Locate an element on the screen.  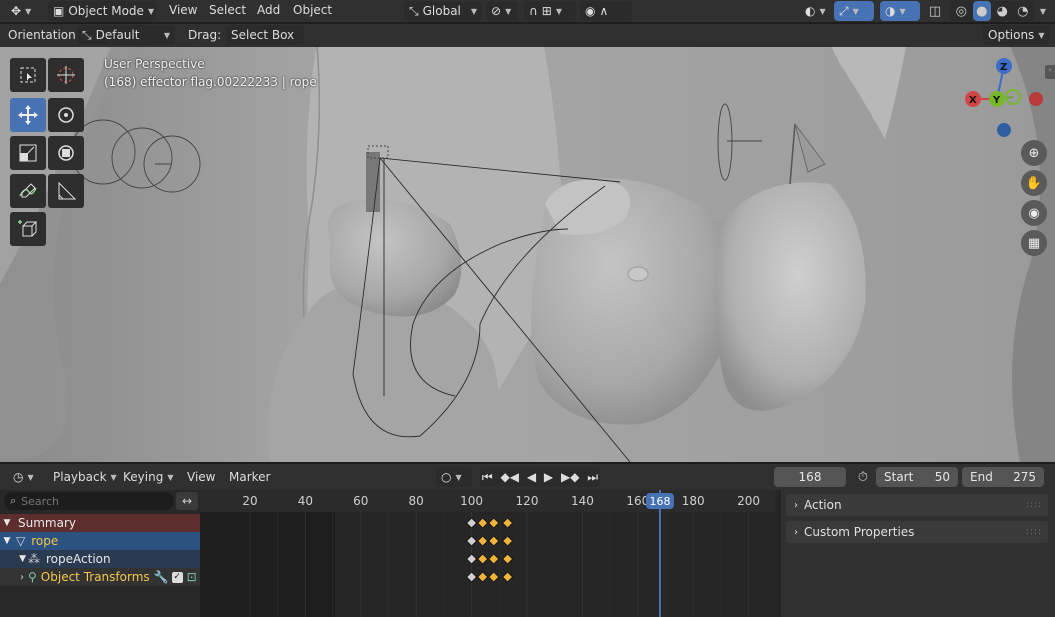
pivot-point-dropdown: ⊘ ▼ is located at coordinates (502, 11).